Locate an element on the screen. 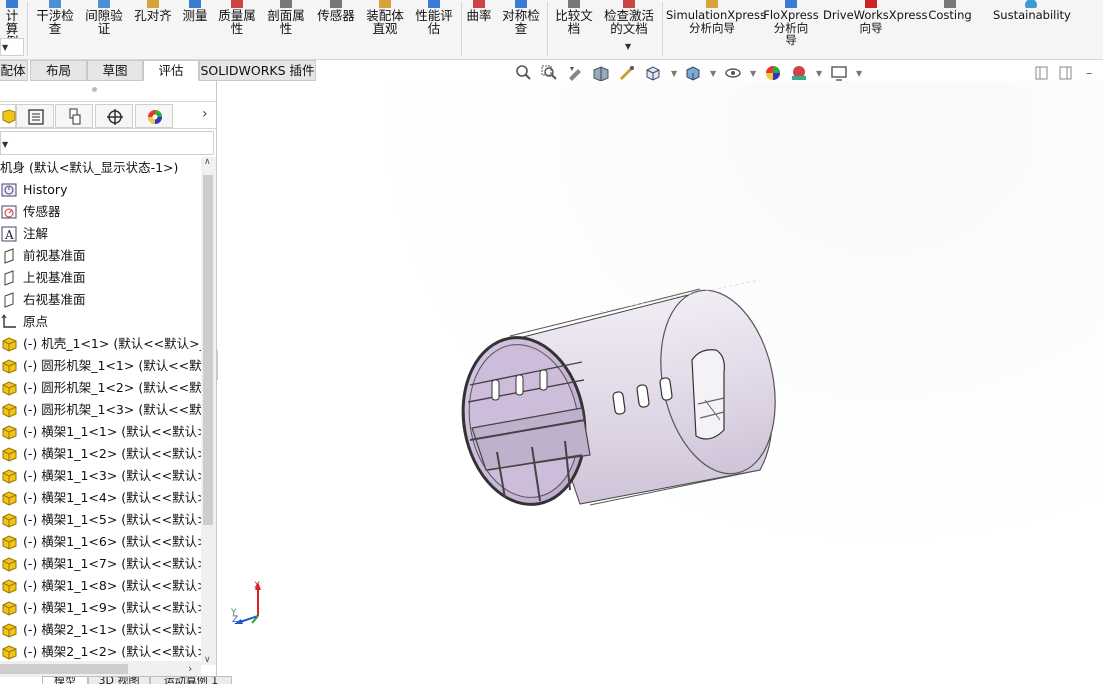 The width and height of the screenshot is (1103, 684). sensor-icon is located at coordinates (336, 4).